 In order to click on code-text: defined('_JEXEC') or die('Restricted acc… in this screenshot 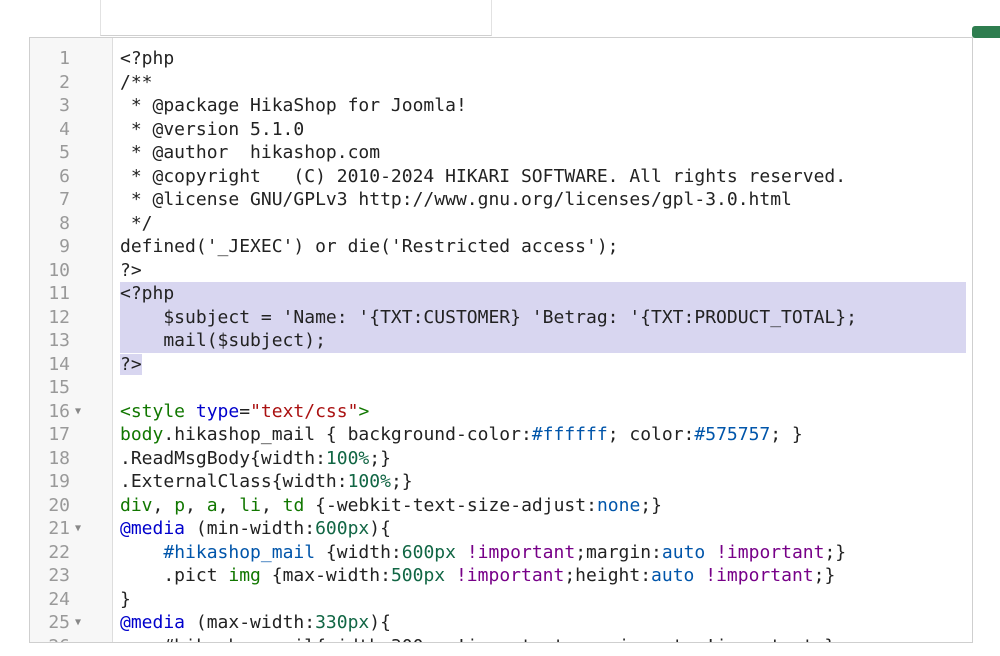, I will do `click(543, 247)`.